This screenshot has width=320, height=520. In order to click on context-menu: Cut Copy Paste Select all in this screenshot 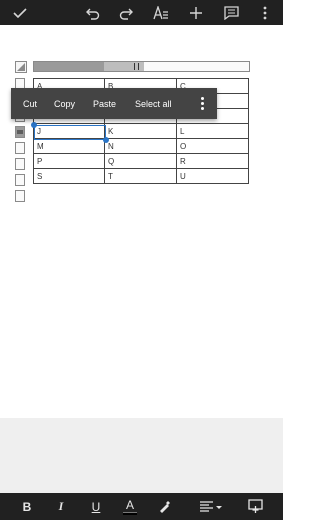, I will do `click(114, 103)`.